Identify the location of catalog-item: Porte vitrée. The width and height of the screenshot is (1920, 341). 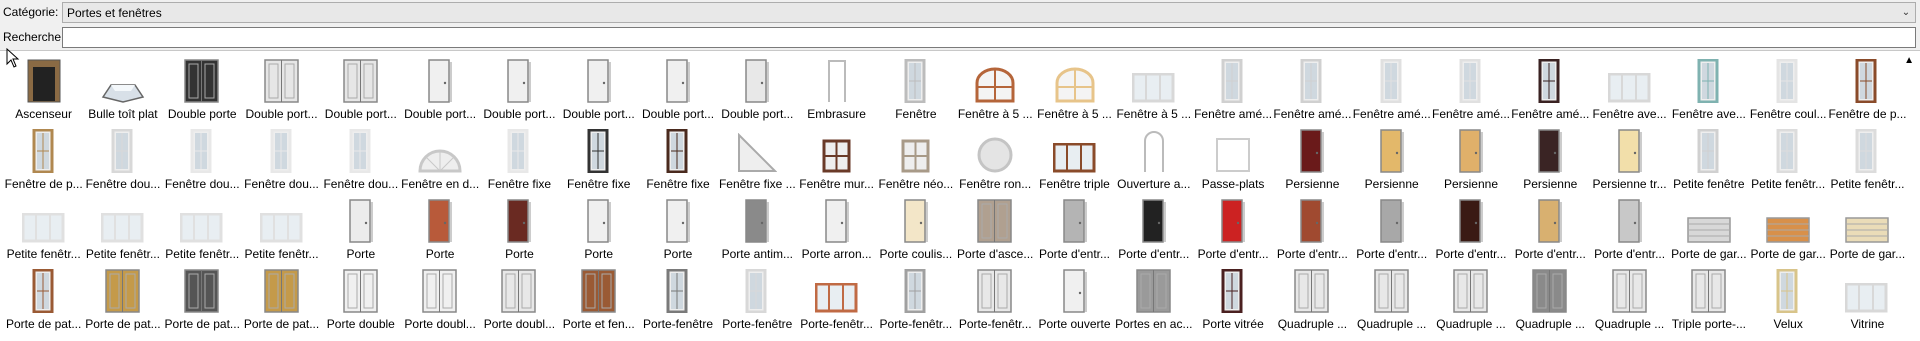
(1232, 298).